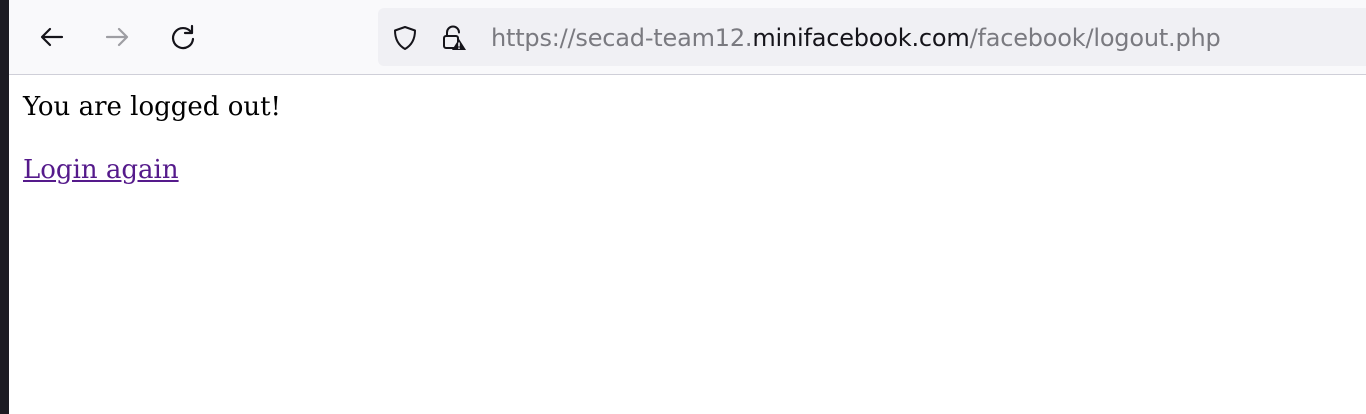 This screenshot has width=1366, height=414. I want to click on arrow-right-icon, so click(117, 37).